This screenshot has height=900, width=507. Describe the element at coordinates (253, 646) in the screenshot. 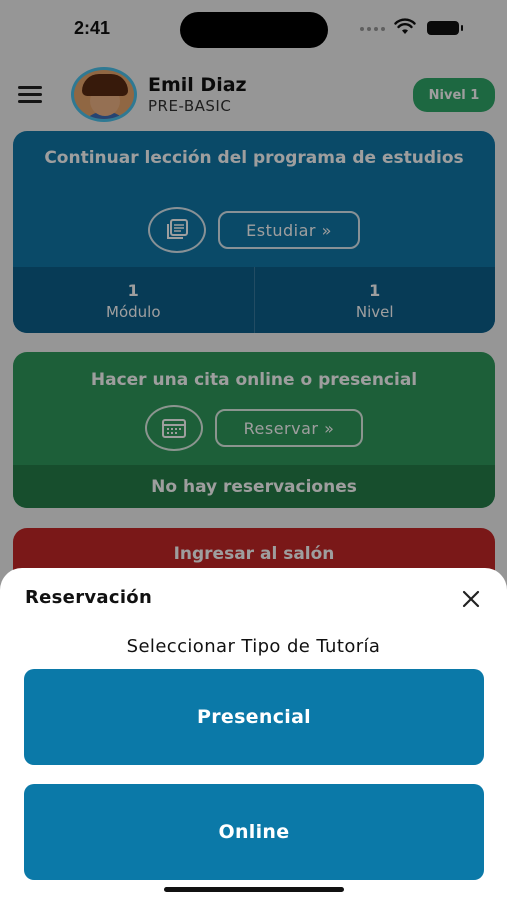

I see `sheet-subtitle: Seleccionar Tipo de Tutoría` at that location.